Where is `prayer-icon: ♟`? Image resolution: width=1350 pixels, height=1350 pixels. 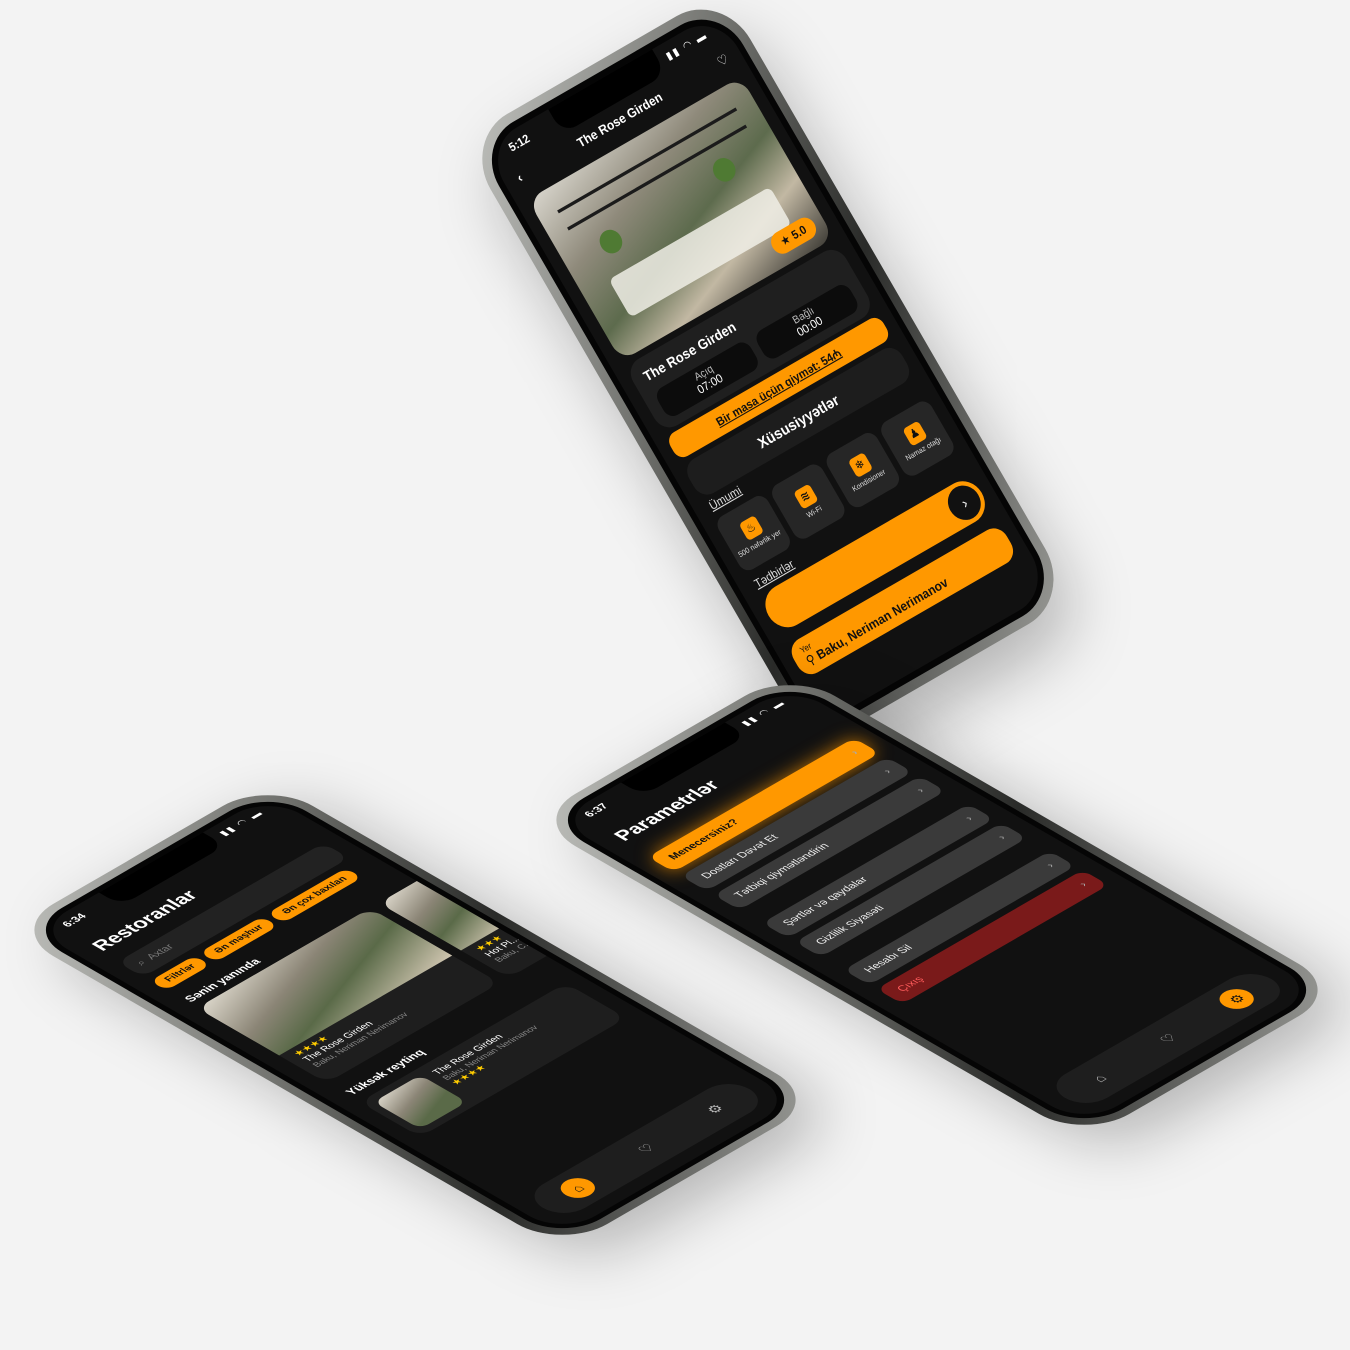
prayer-icon: ♟ is located at coordinates (914, 433).